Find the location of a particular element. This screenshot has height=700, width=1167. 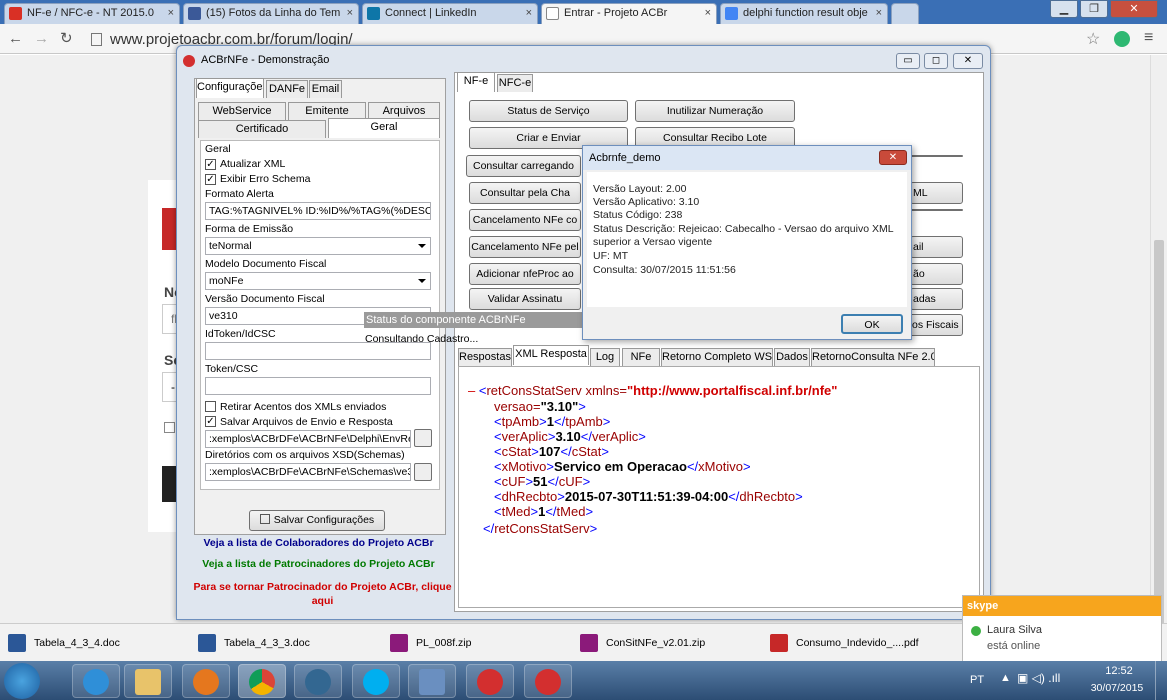

show-desktop-button is located at coordinates (1161, 680).